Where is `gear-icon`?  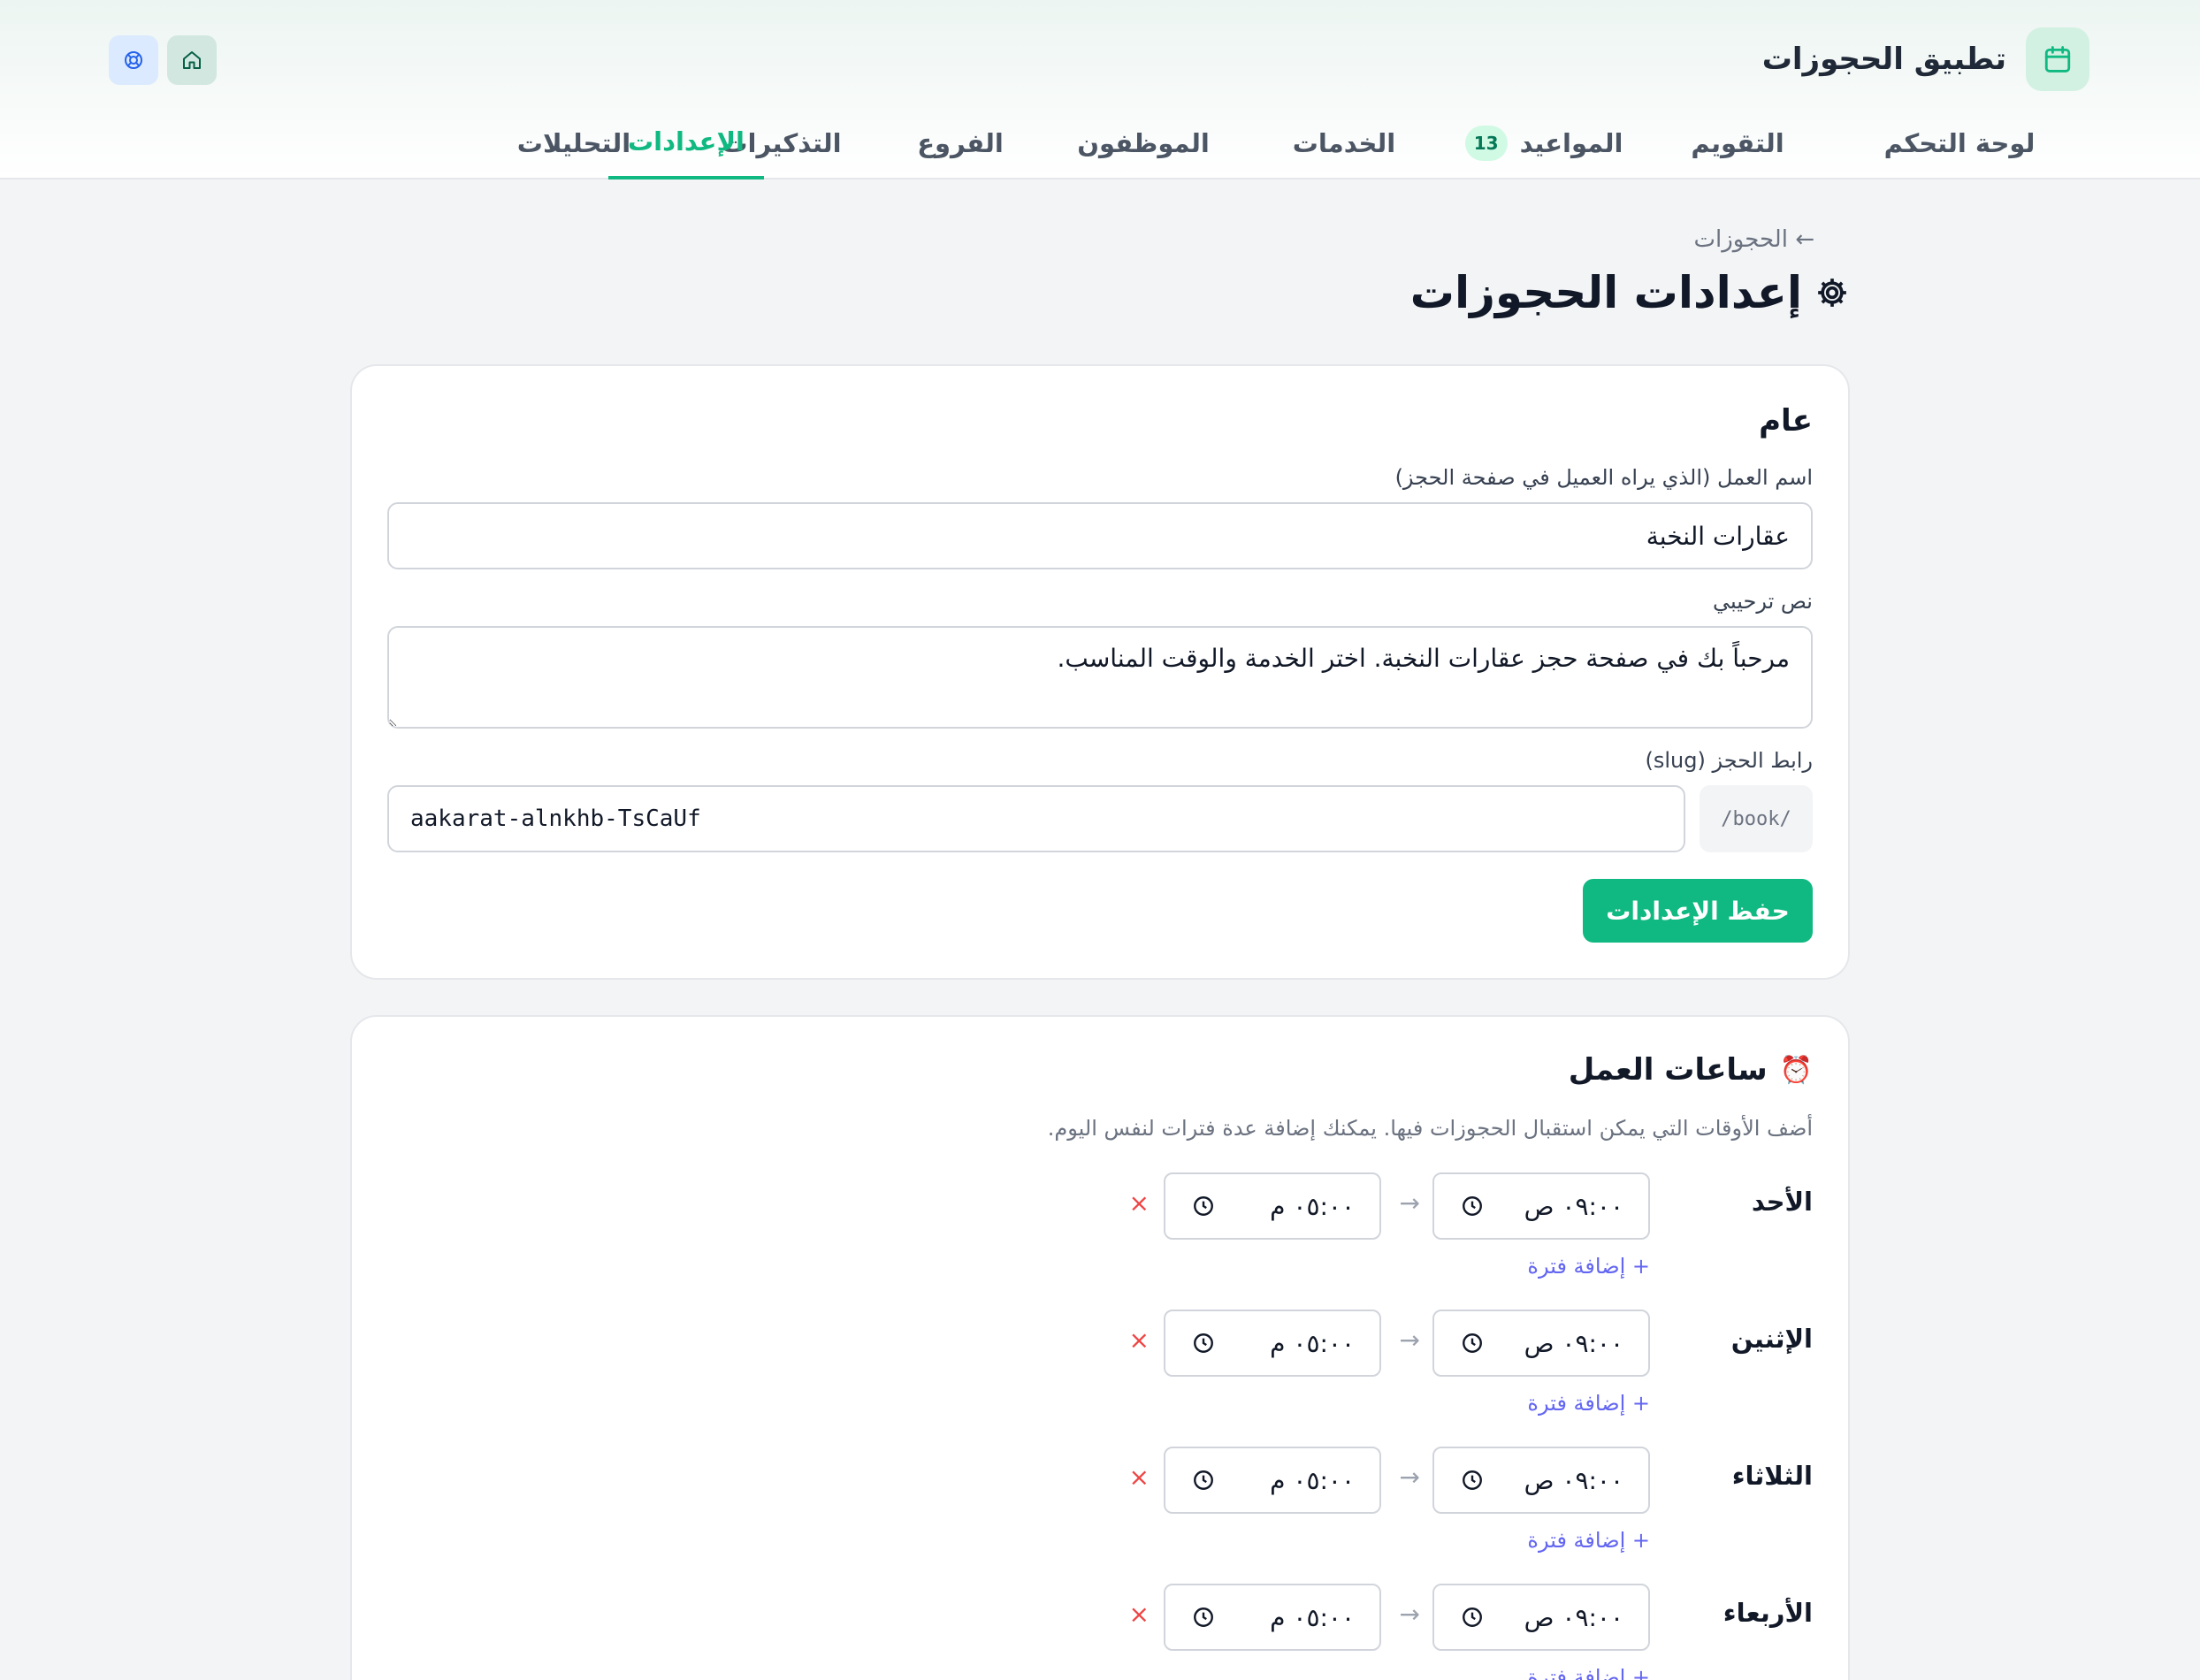 gear-icon is located at coordinates (1832, 293).